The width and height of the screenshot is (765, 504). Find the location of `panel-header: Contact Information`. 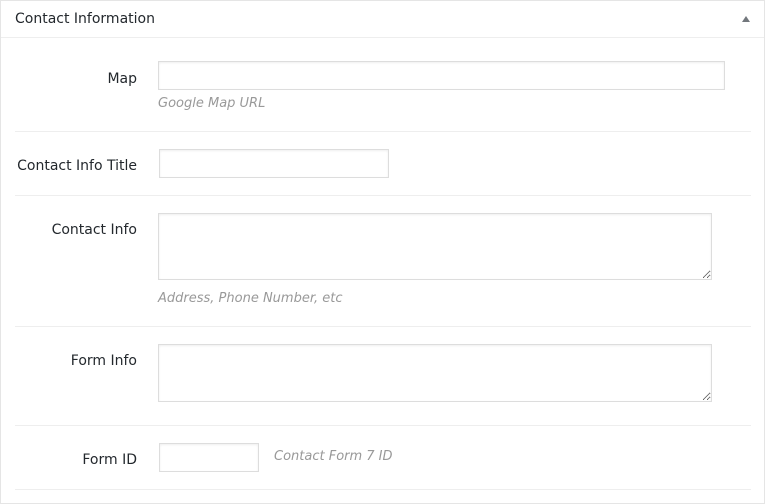

panel-header: Contact Information is located at coordinates (382, 19).